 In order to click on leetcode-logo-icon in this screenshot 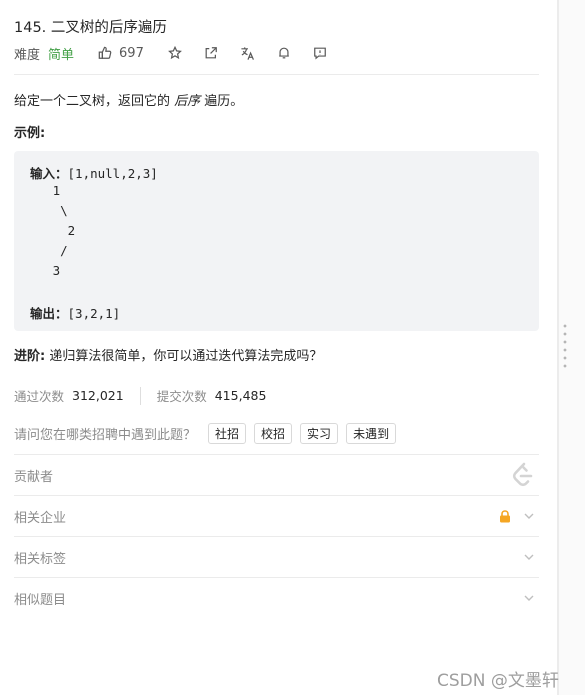, I will do `click(522, 474)`.